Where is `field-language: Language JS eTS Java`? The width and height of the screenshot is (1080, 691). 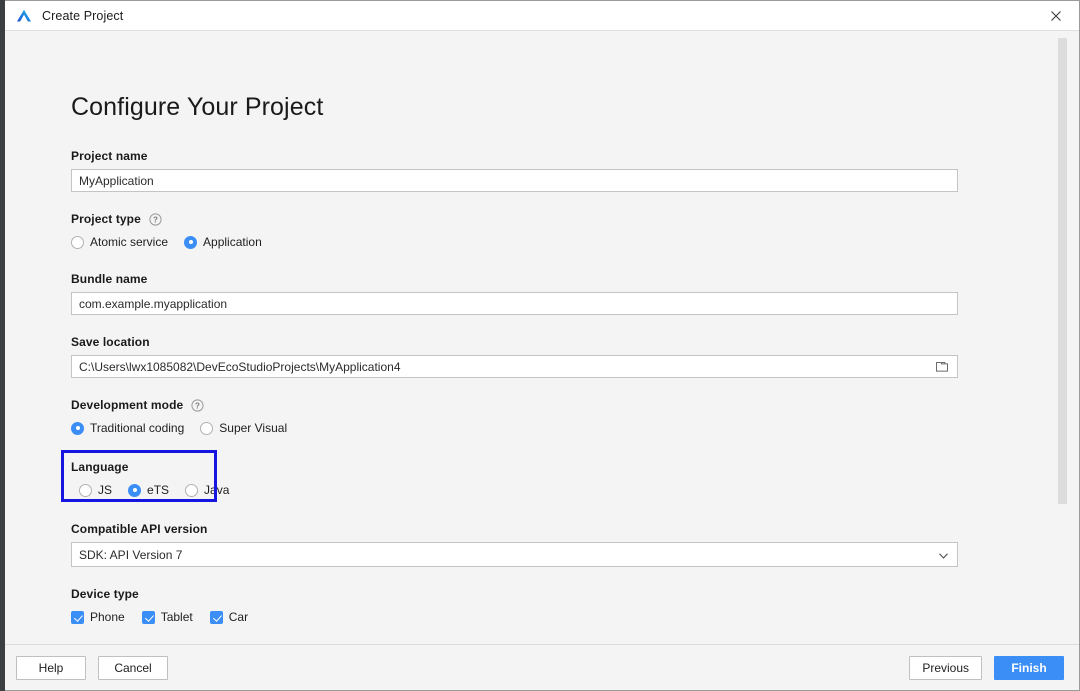 field-language: Language JS eTS Java is located at coordinates (509, 476).